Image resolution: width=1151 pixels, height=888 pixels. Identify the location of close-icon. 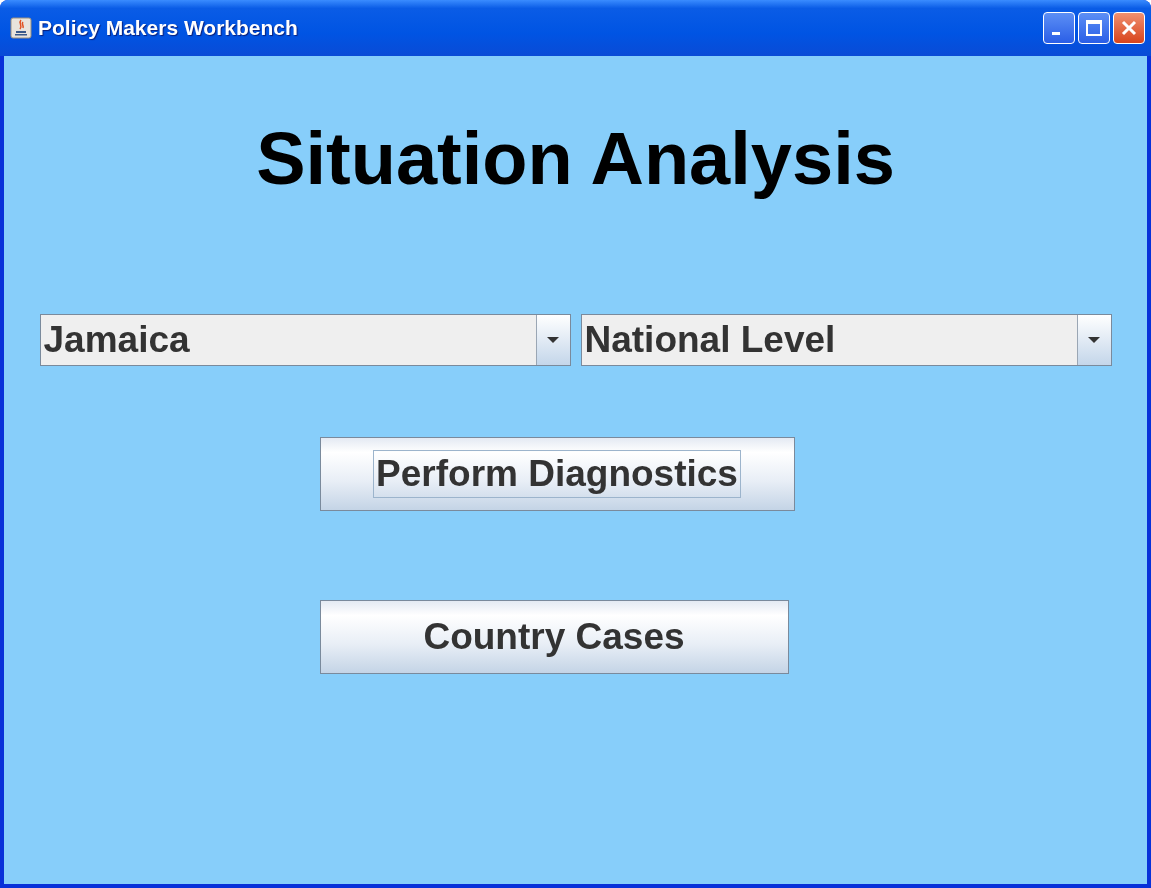
(1129, 28).